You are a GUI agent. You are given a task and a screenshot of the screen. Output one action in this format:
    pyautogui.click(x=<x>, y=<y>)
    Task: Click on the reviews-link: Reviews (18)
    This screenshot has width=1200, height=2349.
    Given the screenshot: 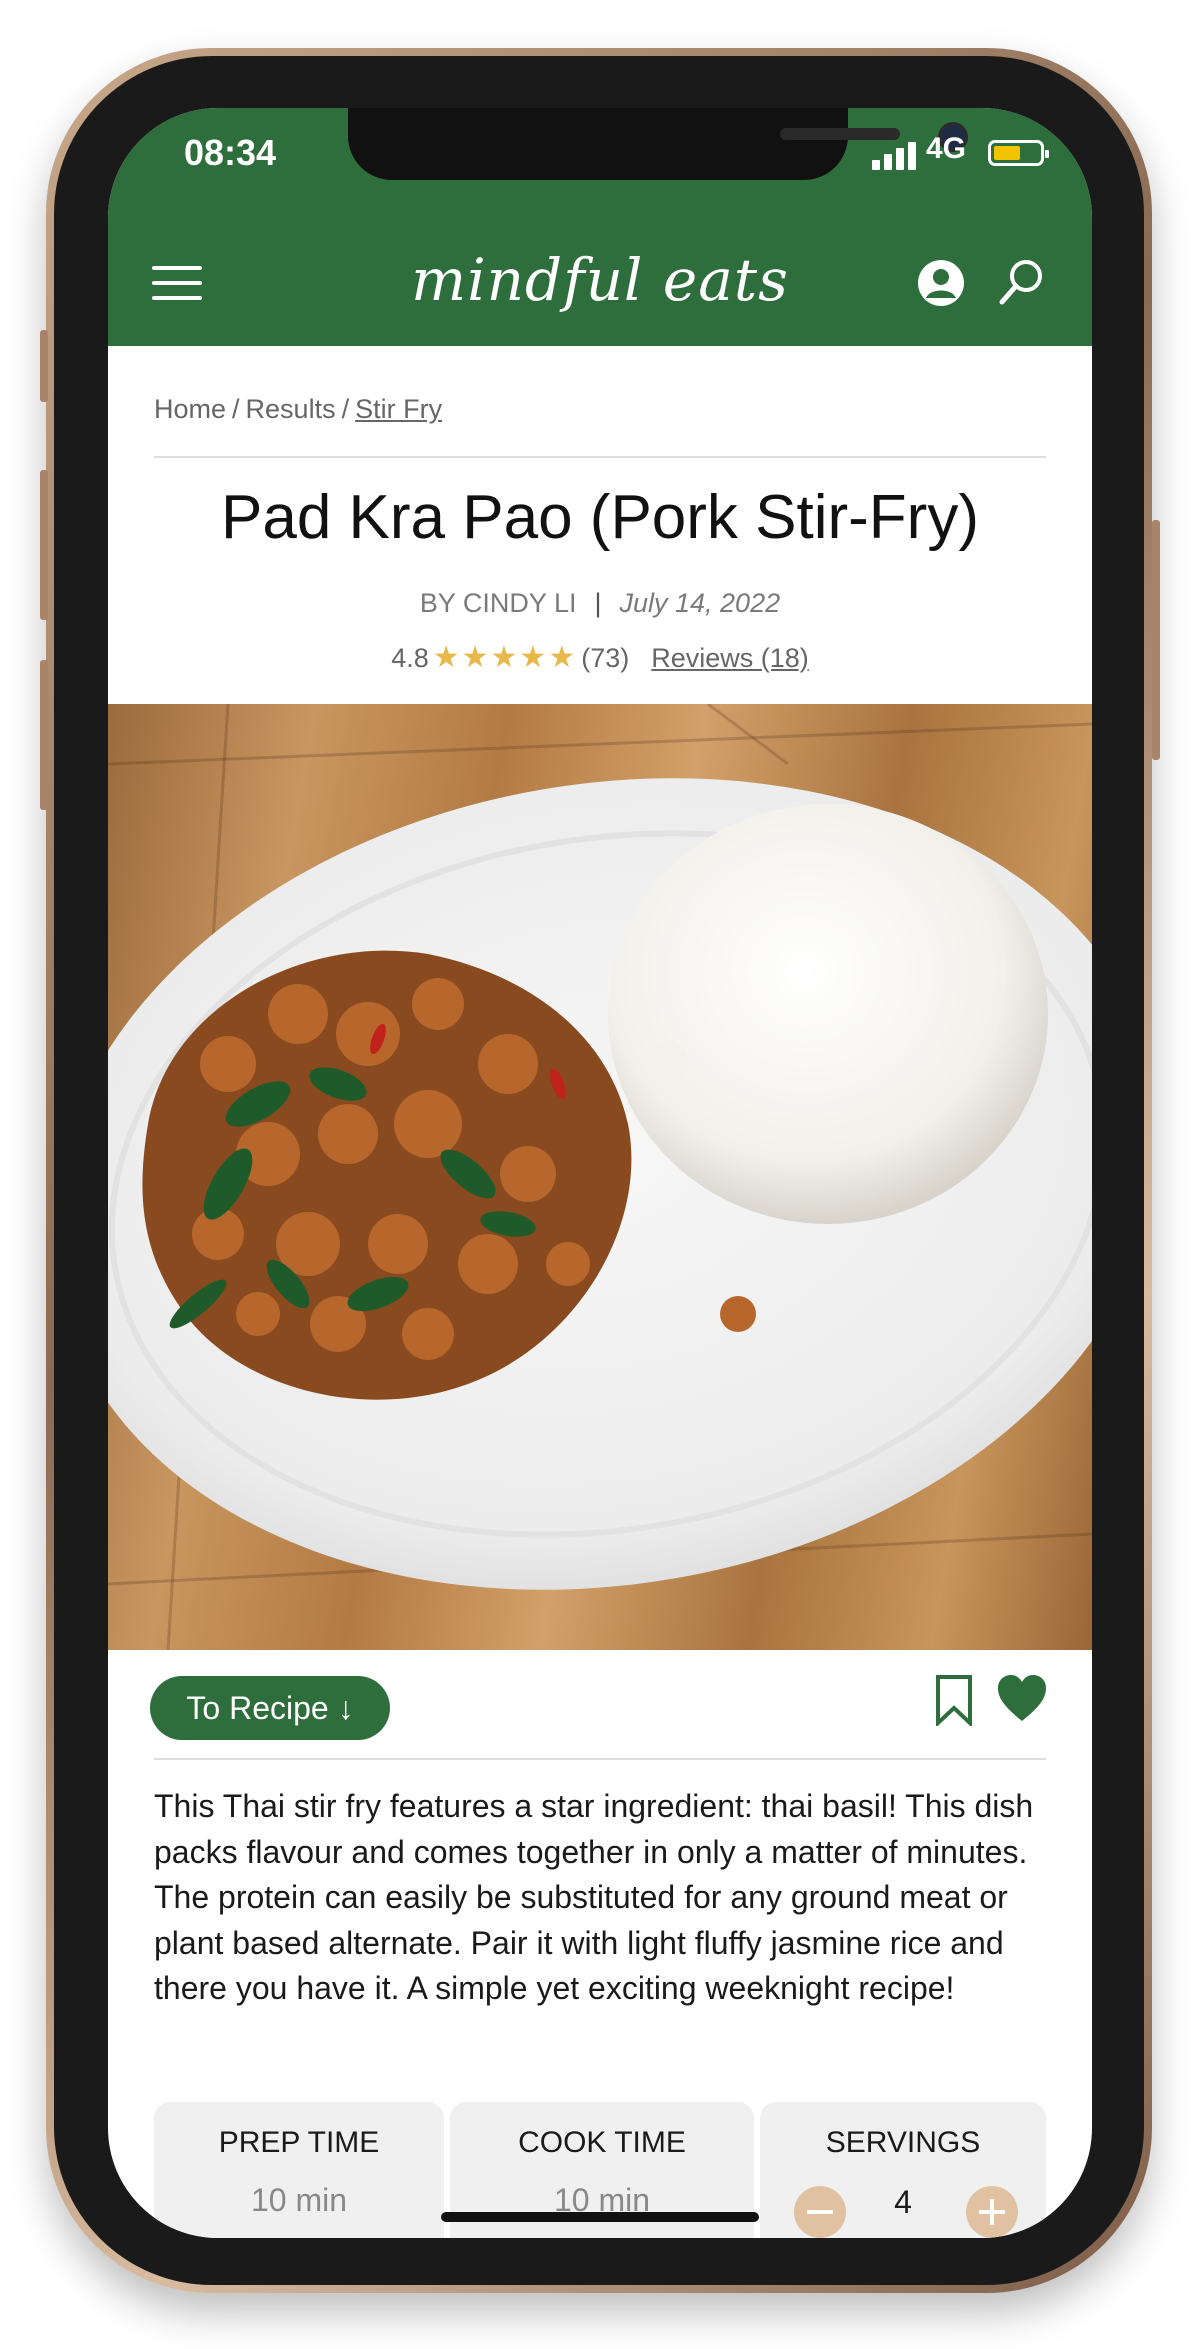 What is the action you would take?
    pyautogui.click(x=730, y=658)
    